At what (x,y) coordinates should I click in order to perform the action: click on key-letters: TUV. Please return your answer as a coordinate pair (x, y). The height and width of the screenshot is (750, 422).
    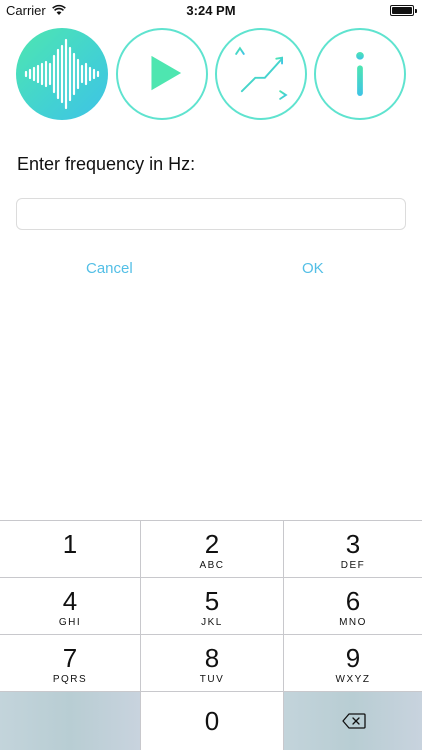
    Looking at the image, I should click on (212, 679).